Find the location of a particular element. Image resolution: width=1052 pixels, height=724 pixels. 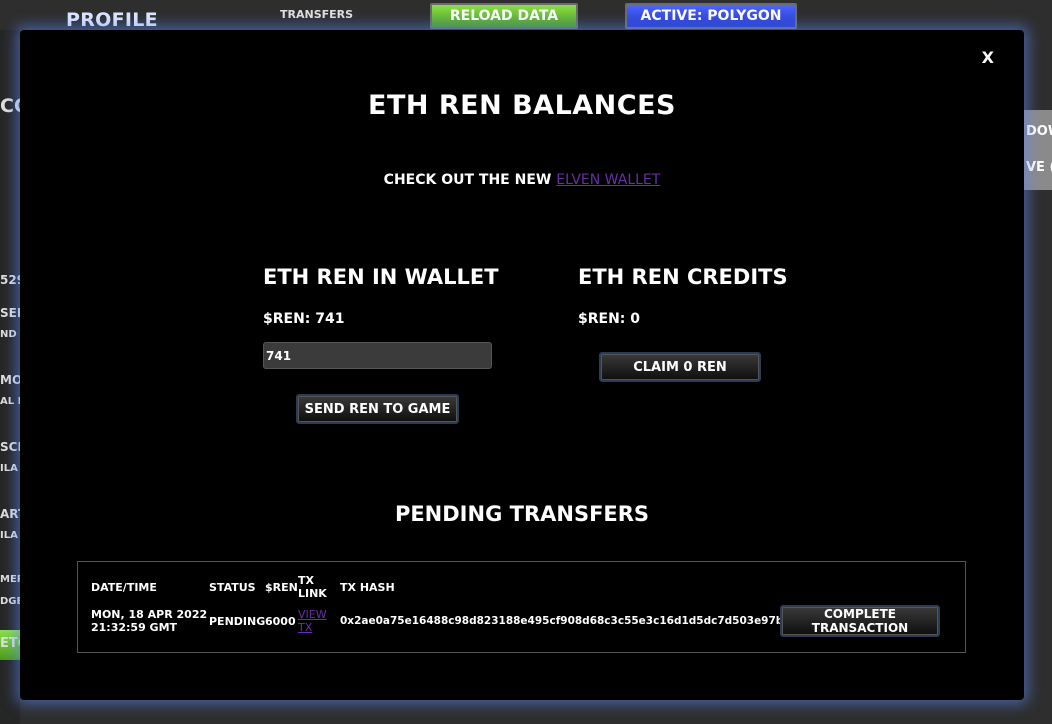

transfers-tab: TRANSFERS is located at coordinates (316, 14).